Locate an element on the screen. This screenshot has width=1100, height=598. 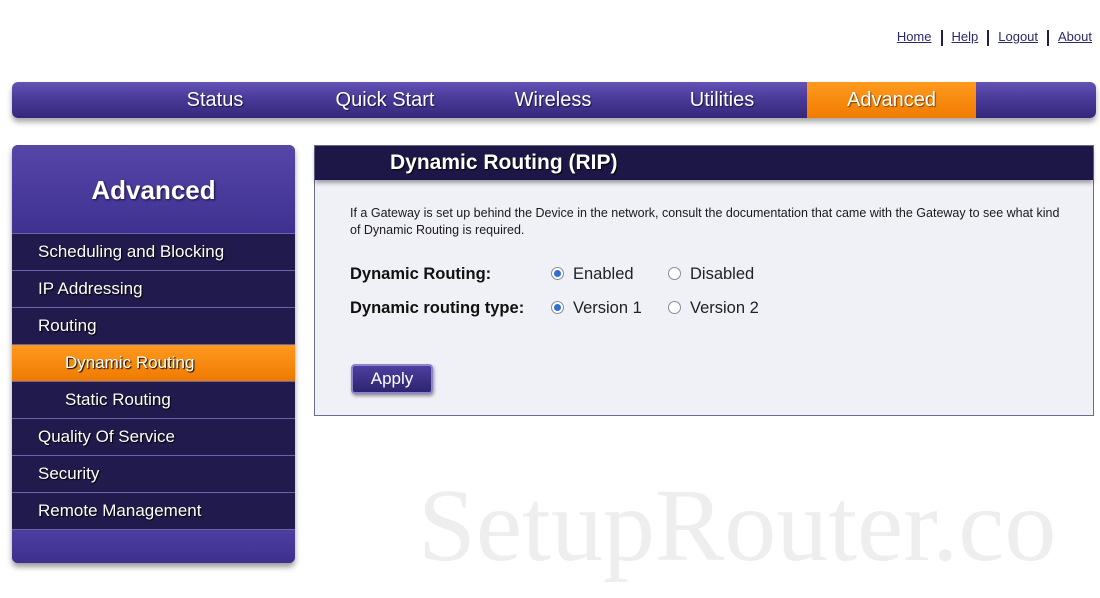
radio-enabled is located at coordinates (557, 273).